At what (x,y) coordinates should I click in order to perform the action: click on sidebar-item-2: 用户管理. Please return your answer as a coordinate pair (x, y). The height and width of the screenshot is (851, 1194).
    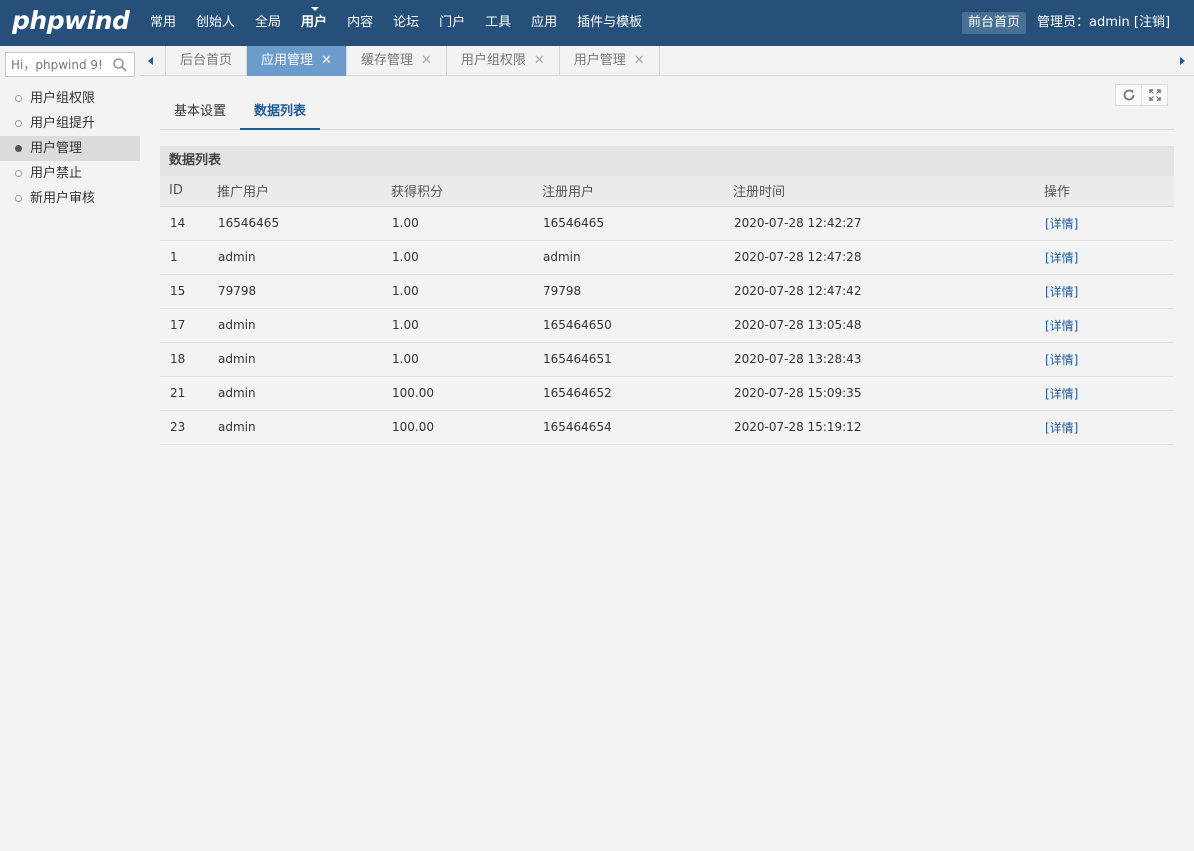
    Looking at the image, I should click on (70, 148).